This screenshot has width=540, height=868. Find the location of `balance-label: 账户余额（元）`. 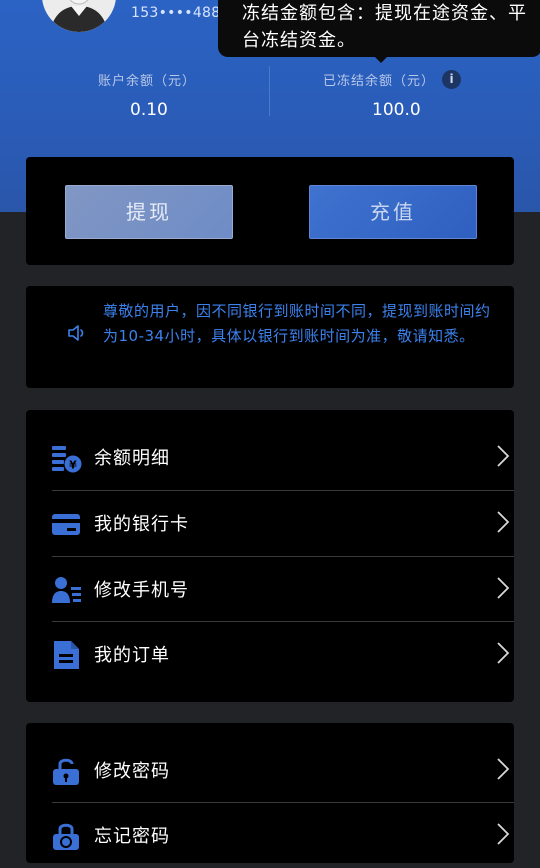

balance-label: 账户余额（元） is located at coordinates (147, 81).